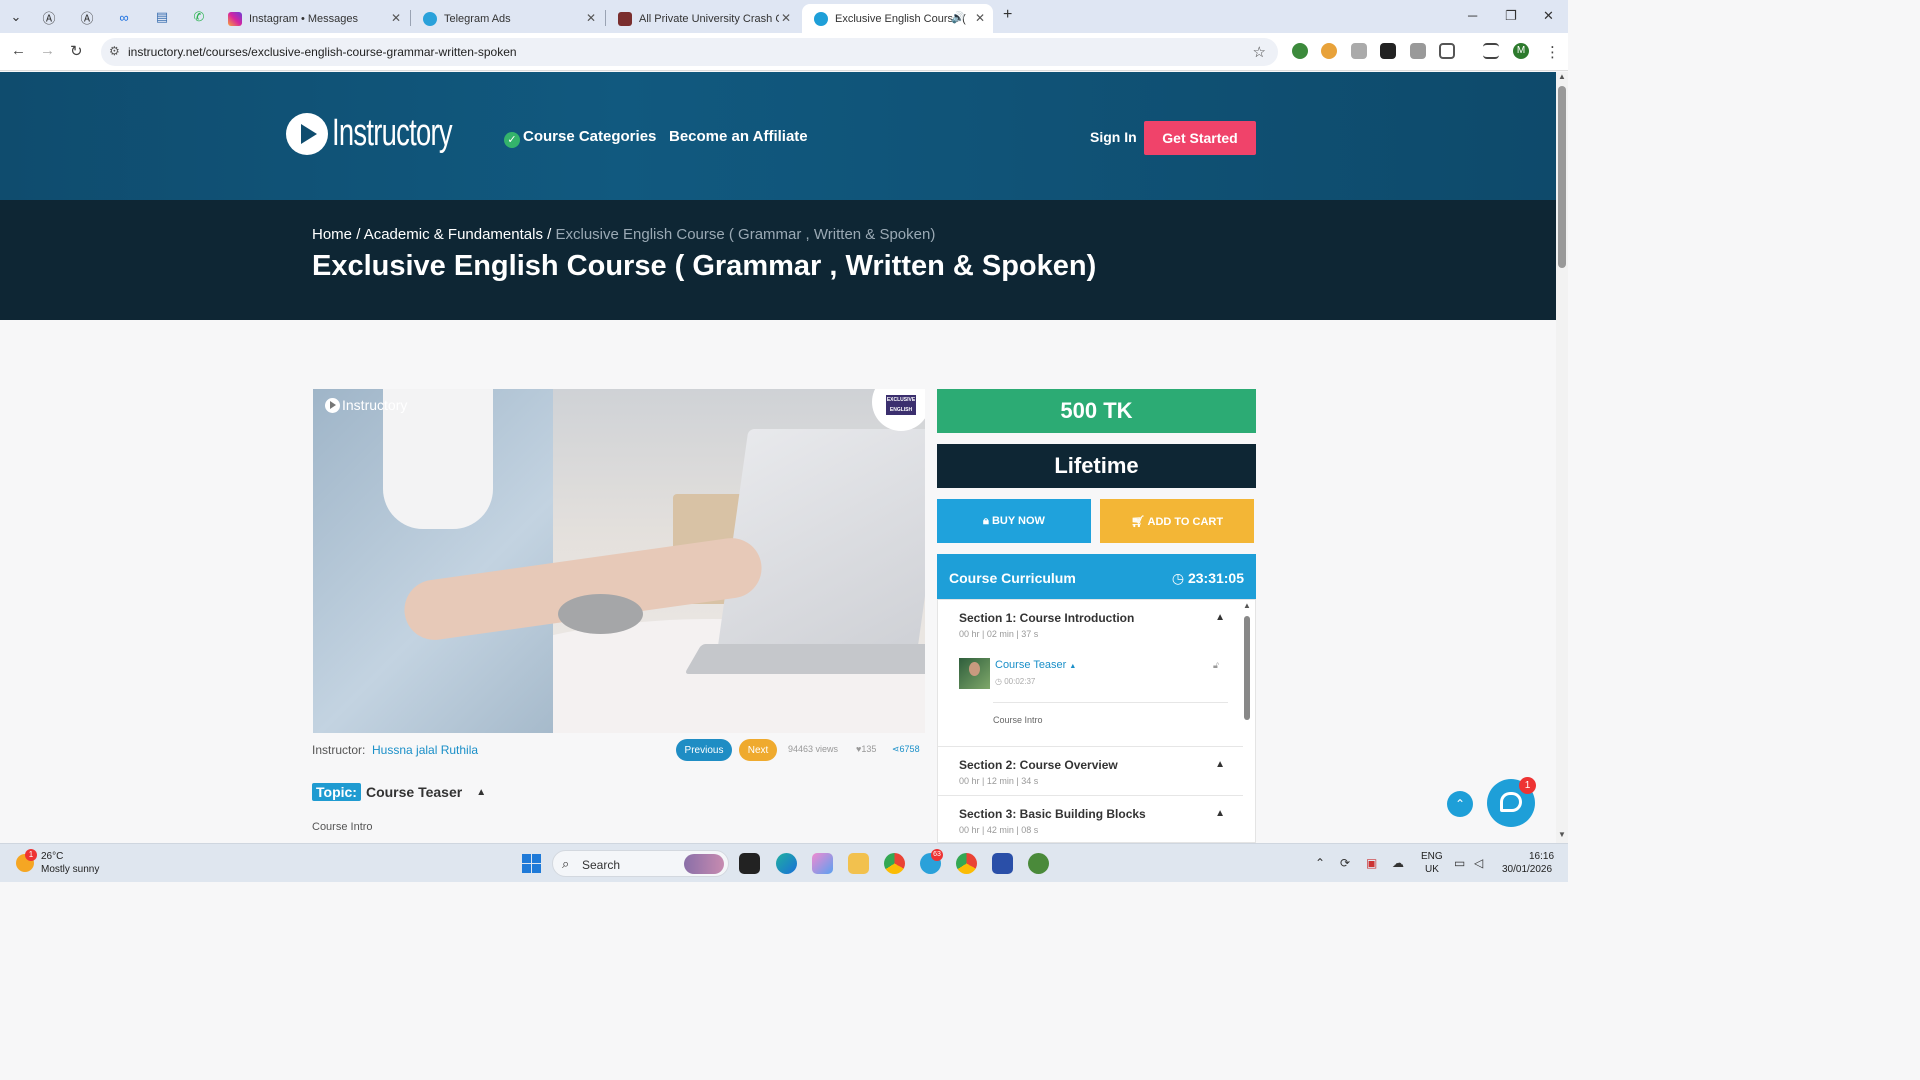 Image resolution: width=1920 pixels, height=1080 pixels. Describe the element at coordinates (392, 133) in the screenshot. I see `site-logo: Instructory` at that location.